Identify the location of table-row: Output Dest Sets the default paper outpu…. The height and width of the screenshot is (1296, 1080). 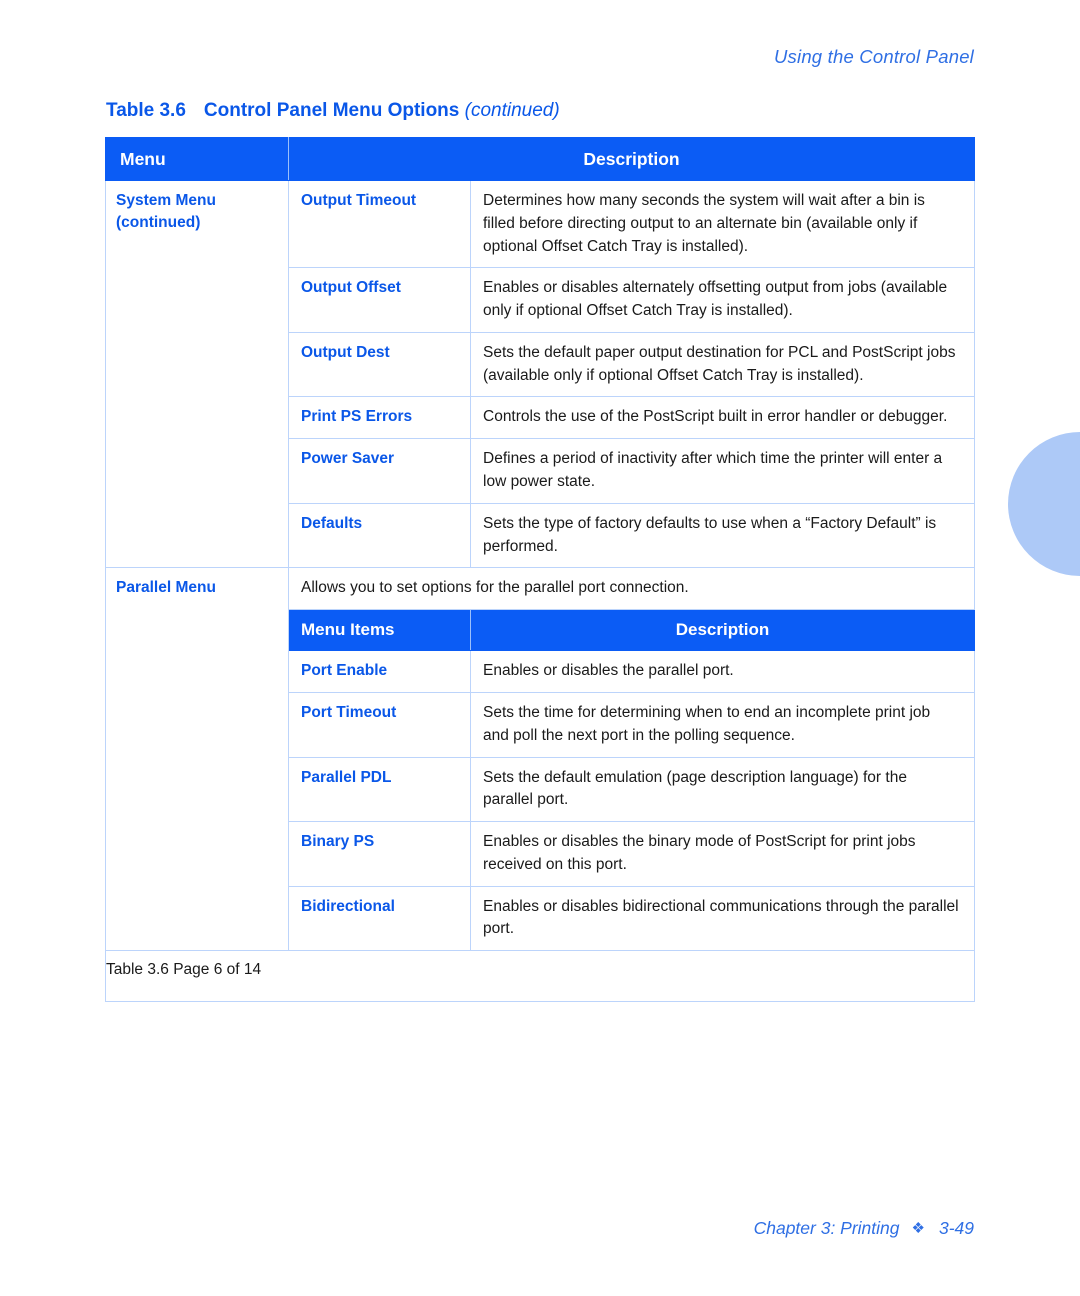
(540, 364).